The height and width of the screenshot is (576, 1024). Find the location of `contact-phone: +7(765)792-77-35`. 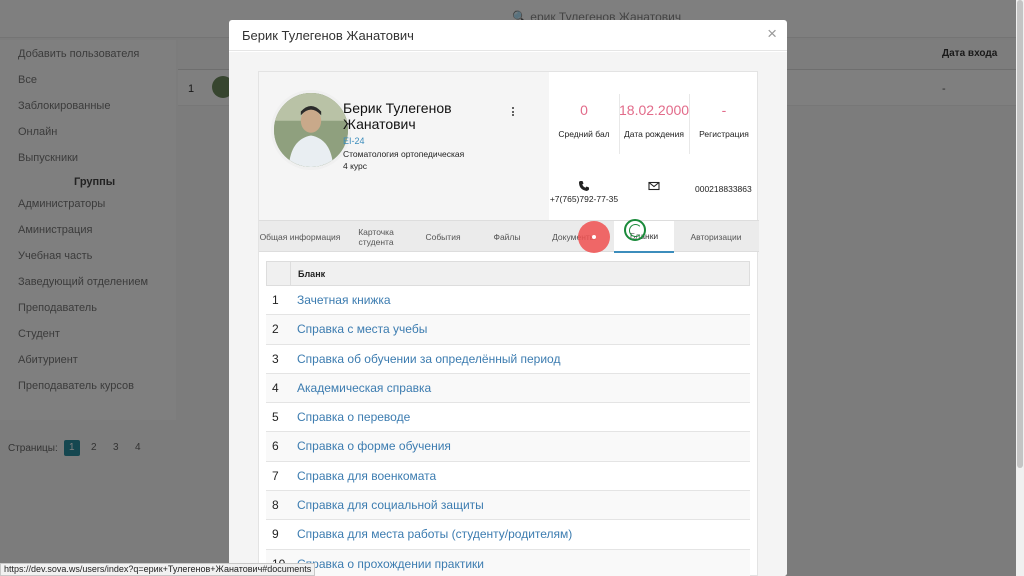

contact-phone: +7(765)792-77-35 is located at coordinates (584, 192).